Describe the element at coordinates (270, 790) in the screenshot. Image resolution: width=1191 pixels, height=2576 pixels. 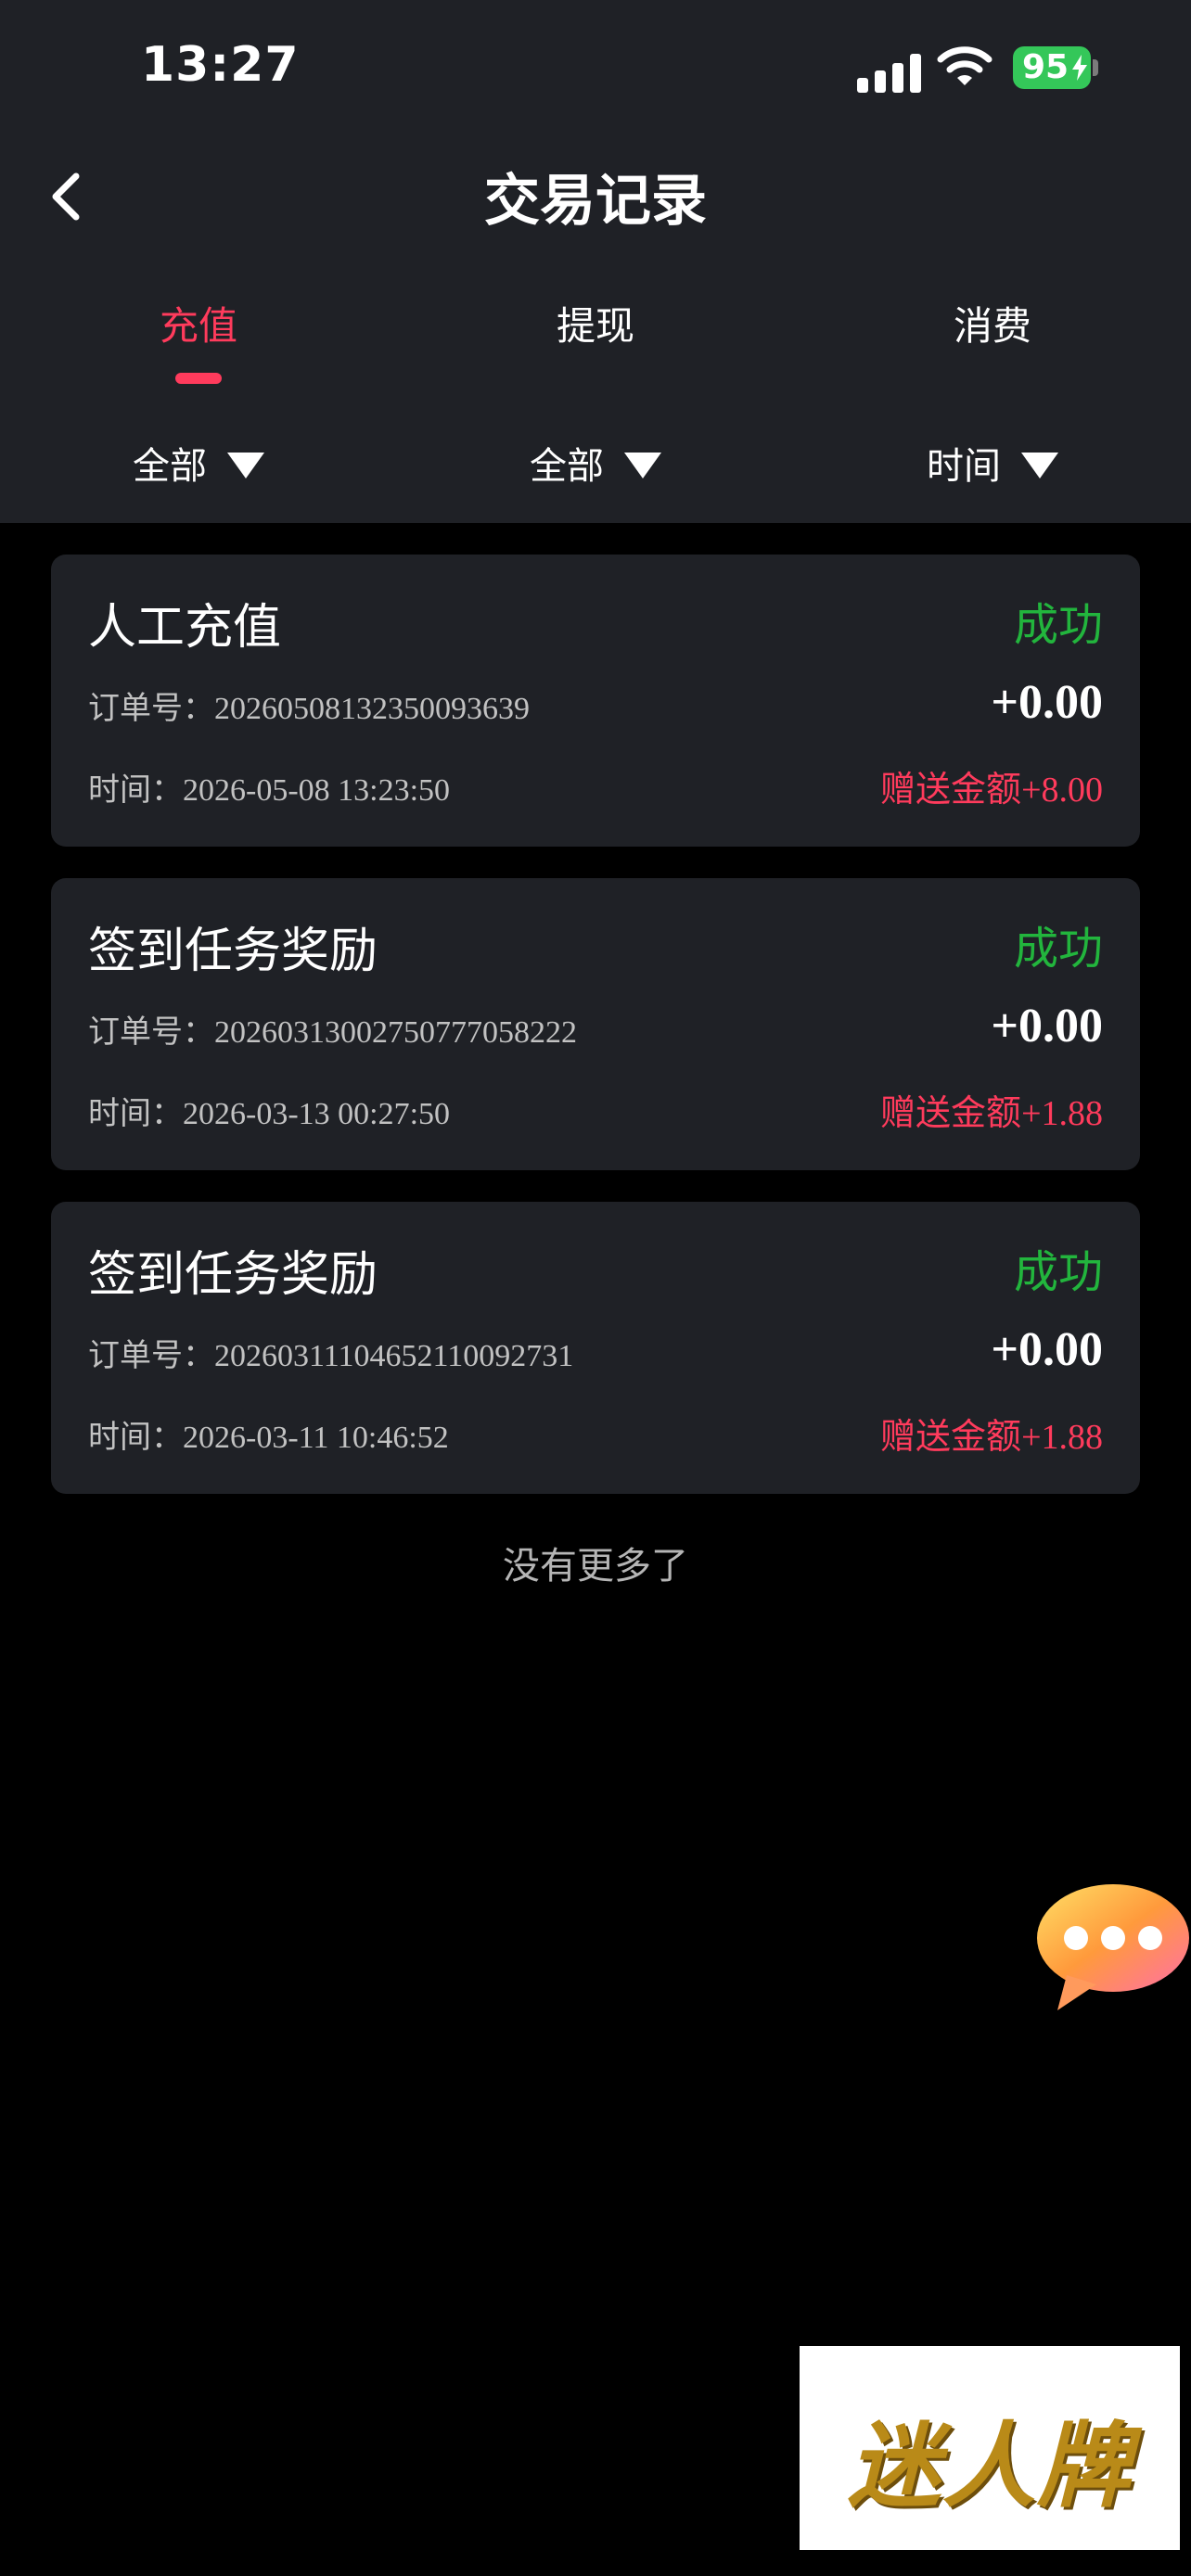
I see `record-time: 时间：2026-05-08 13:23:50` at that location.